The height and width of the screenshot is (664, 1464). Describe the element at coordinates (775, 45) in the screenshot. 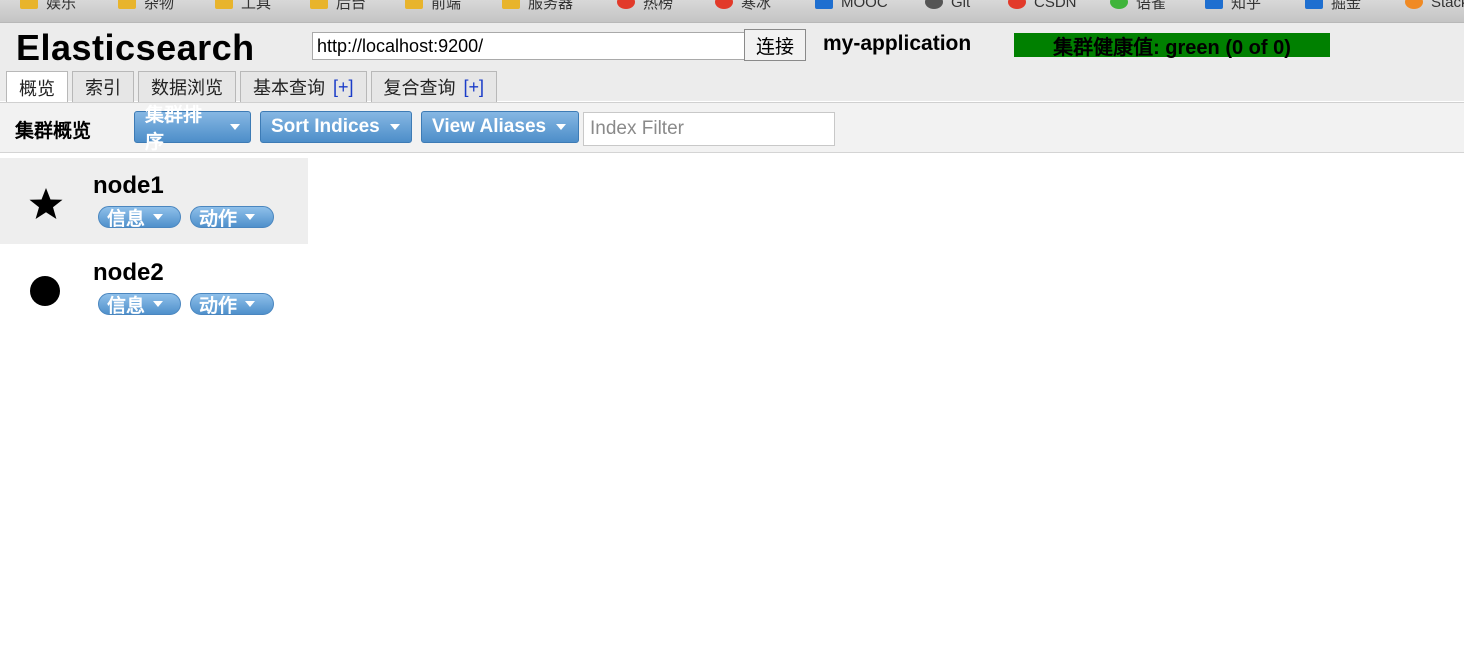

I see `connect-button: 连接` at that location.